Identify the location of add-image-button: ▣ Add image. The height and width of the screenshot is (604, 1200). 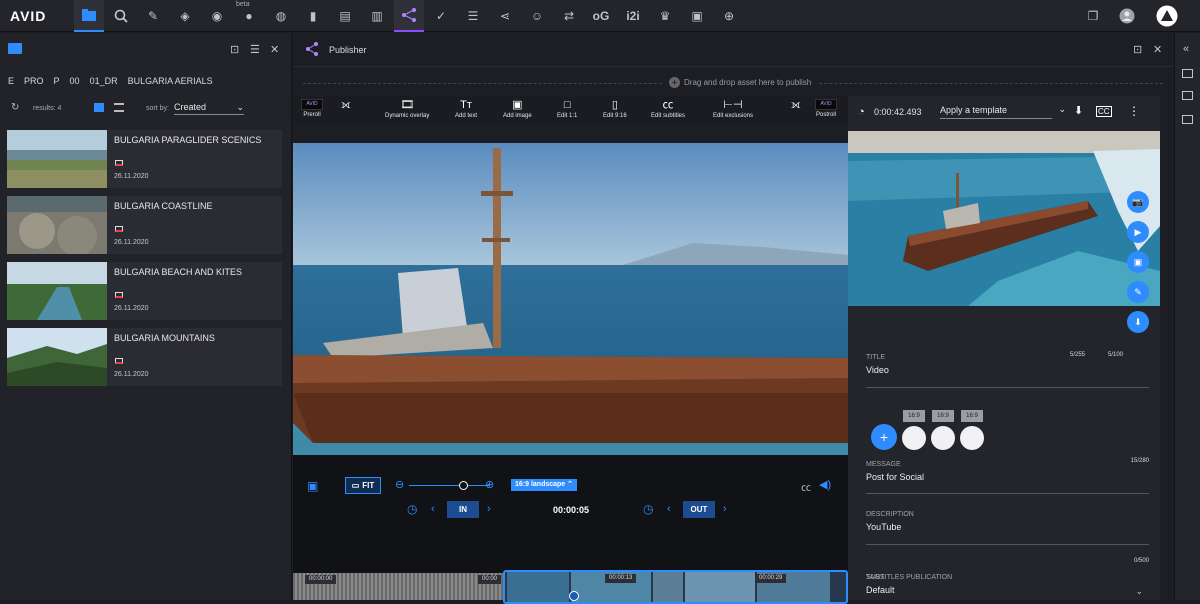
(517, 109).